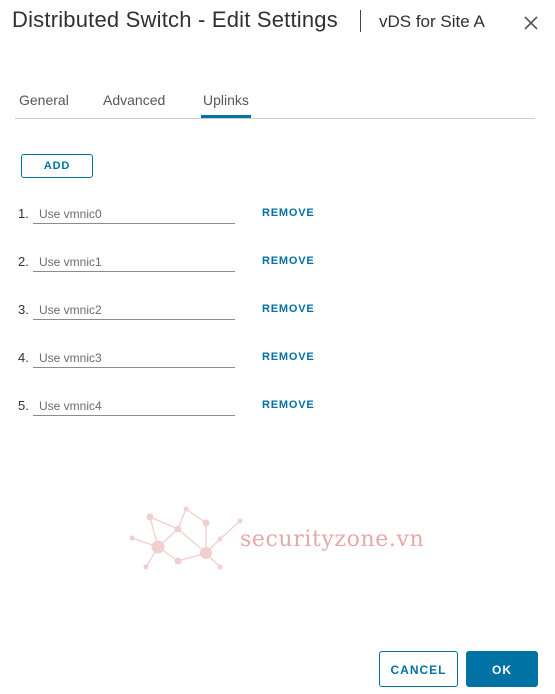 The width and height of the screenshot is (555, 694). Describe the element at coordinates (332, 539) in the screenshot. I see `watermark-text: securityzone.vn` at that location.